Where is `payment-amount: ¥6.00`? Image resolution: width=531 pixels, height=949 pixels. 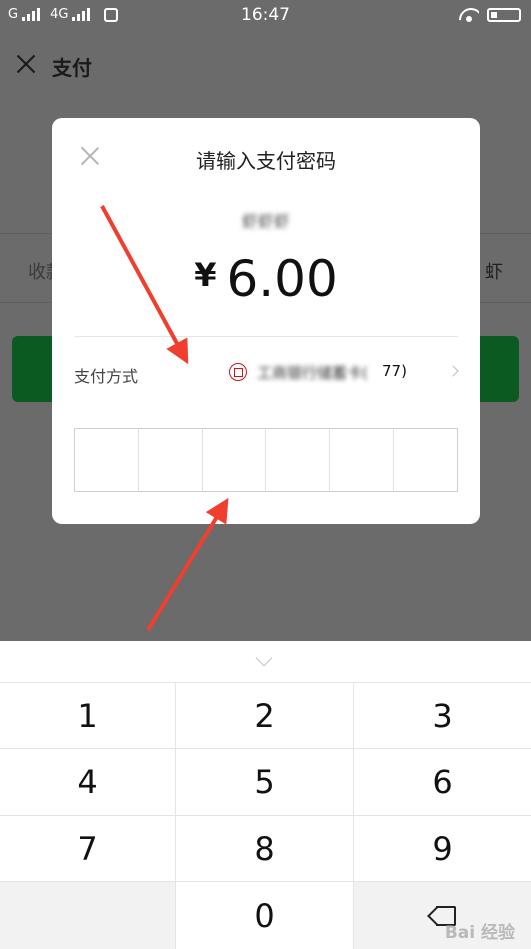 payment-amount: ¥6.00 is located at coordinates (266, 279).